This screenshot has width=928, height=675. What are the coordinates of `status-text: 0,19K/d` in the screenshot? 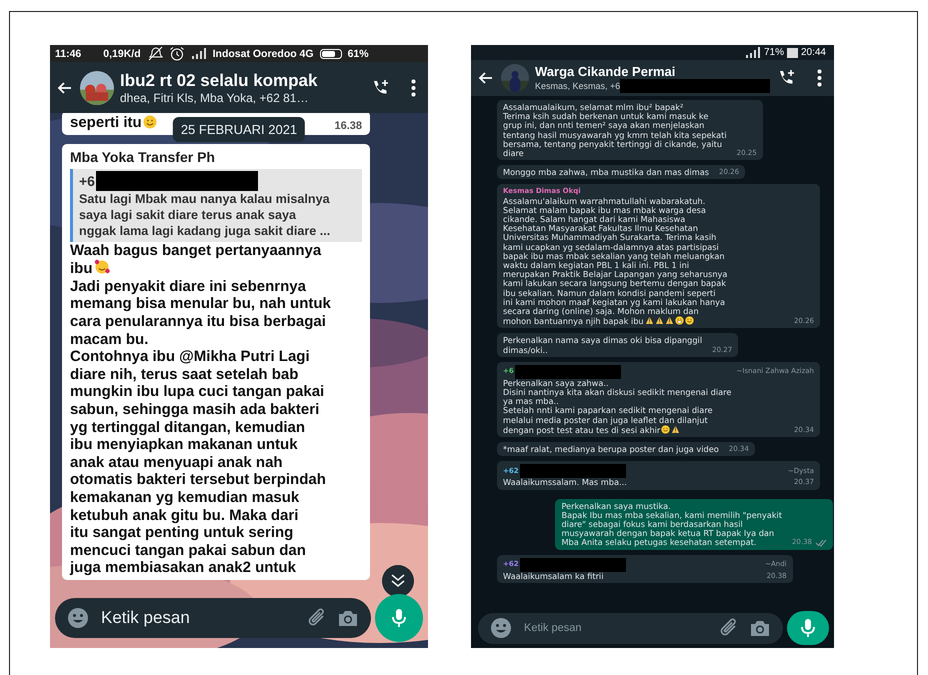 It's located at (122, 54).